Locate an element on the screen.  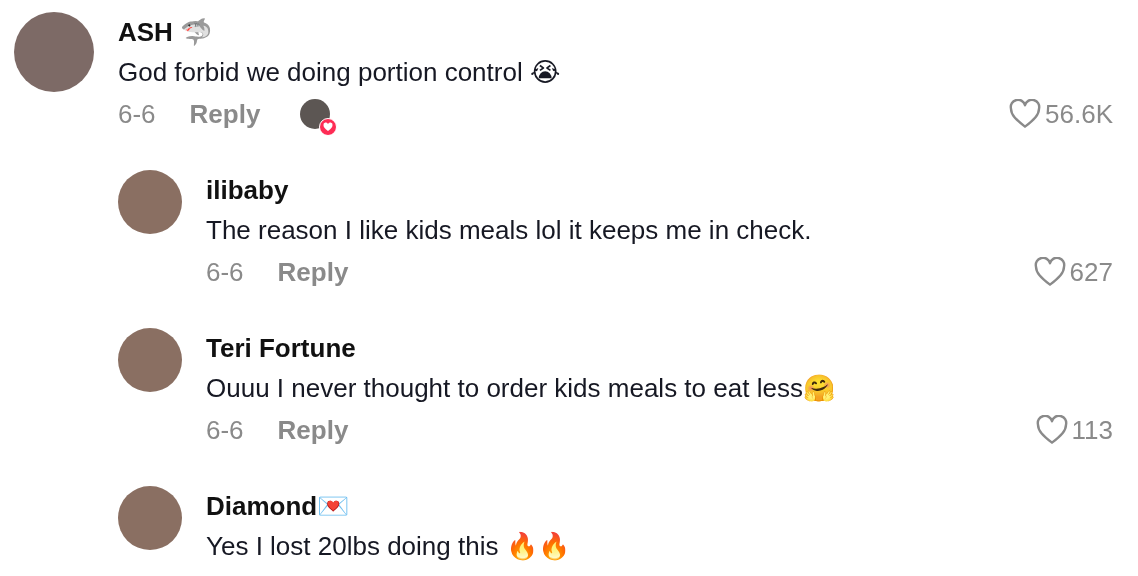
comment-text: God forbid we doing portion control 😭 is located at coordinates (340, 72).